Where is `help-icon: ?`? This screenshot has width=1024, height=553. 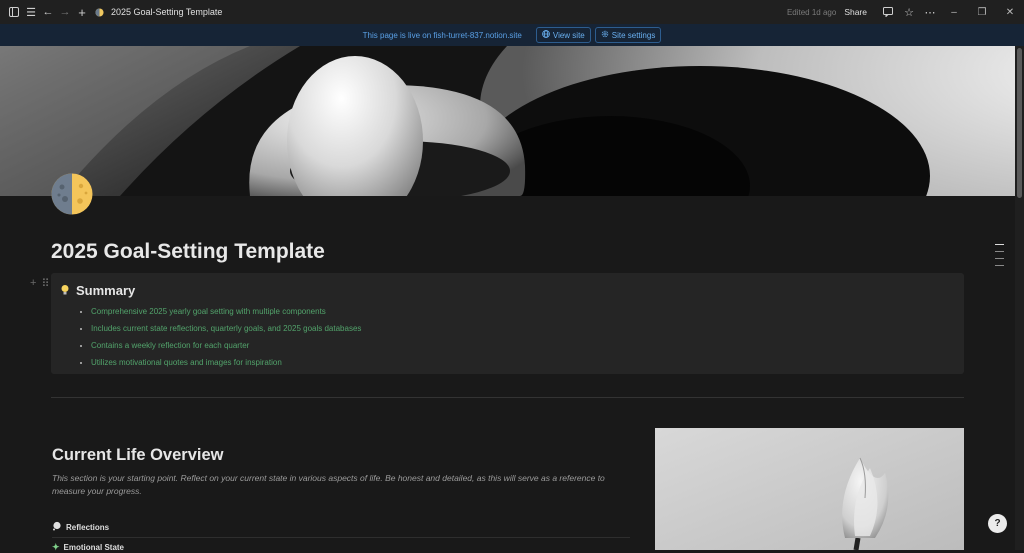 help-icon: ? is located at coordinates (997, 523).